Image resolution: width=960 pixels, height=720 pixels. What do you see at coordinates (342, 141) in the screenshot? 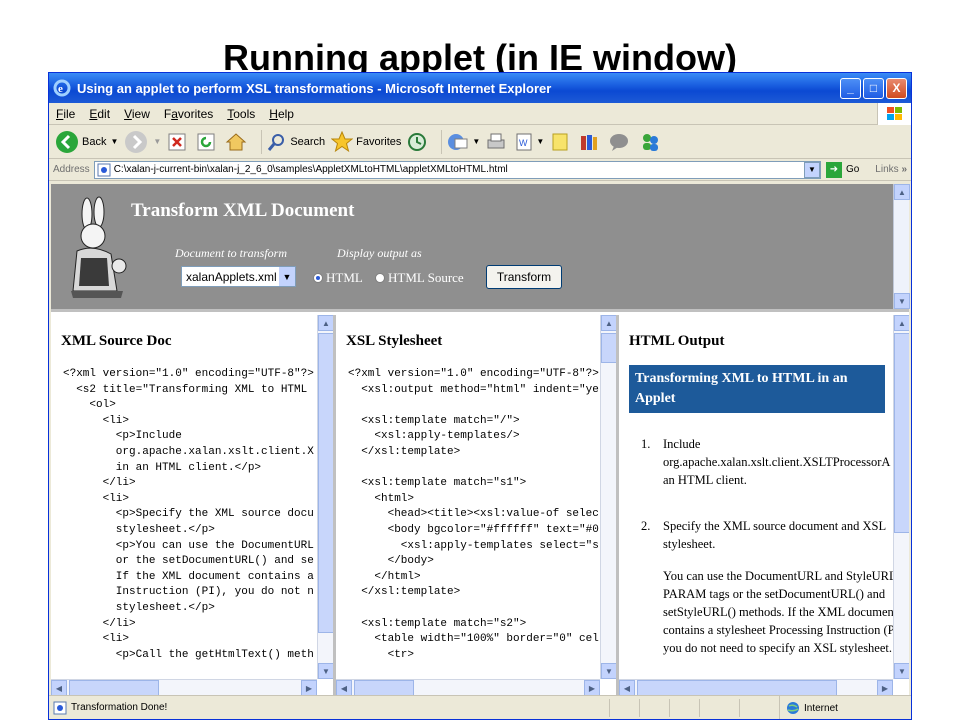
I see `star-icon` at bounding box center [342, 141].